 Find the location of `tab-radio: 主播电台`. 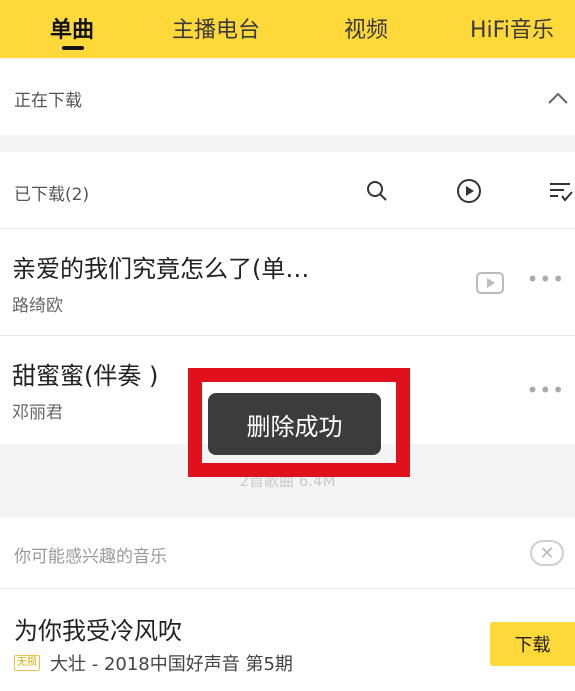

tab-radio: 主播电台 is located at coordinates (216, 28).